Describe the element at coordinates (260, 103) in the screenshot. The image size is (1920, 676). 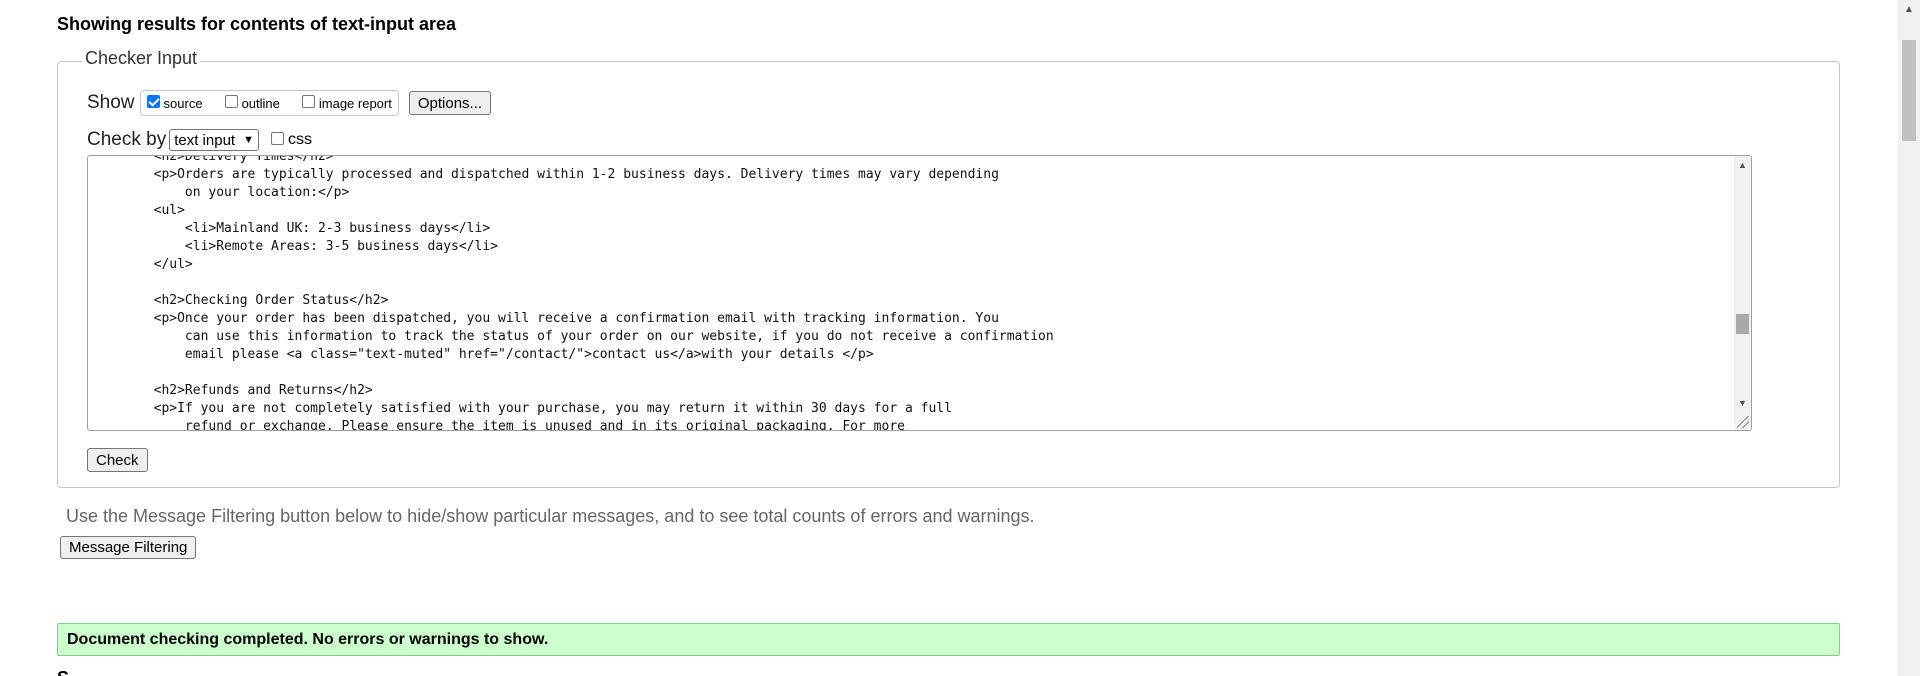
I see `outline-label: outline` at that location.